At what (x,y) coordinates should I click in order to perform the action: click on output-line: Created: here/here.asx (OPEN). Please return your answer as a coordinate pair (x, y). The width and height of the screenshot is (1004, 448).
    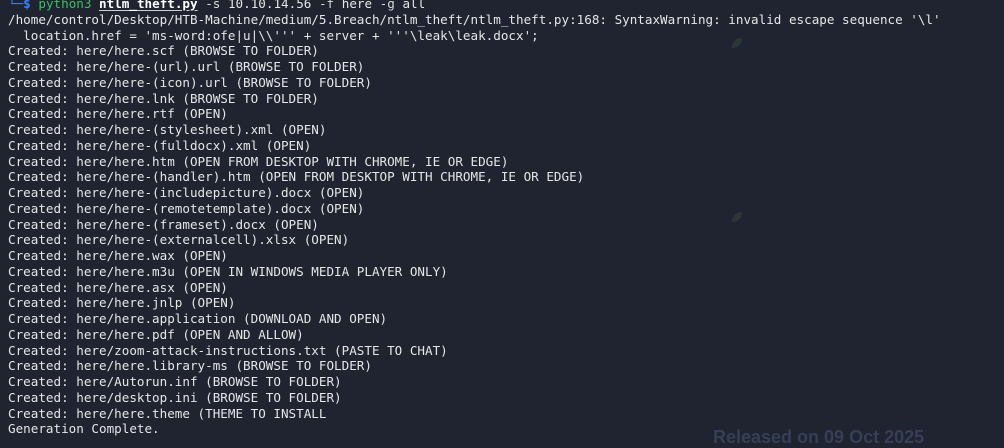
    Looking at the image, I should click on (118, 287).